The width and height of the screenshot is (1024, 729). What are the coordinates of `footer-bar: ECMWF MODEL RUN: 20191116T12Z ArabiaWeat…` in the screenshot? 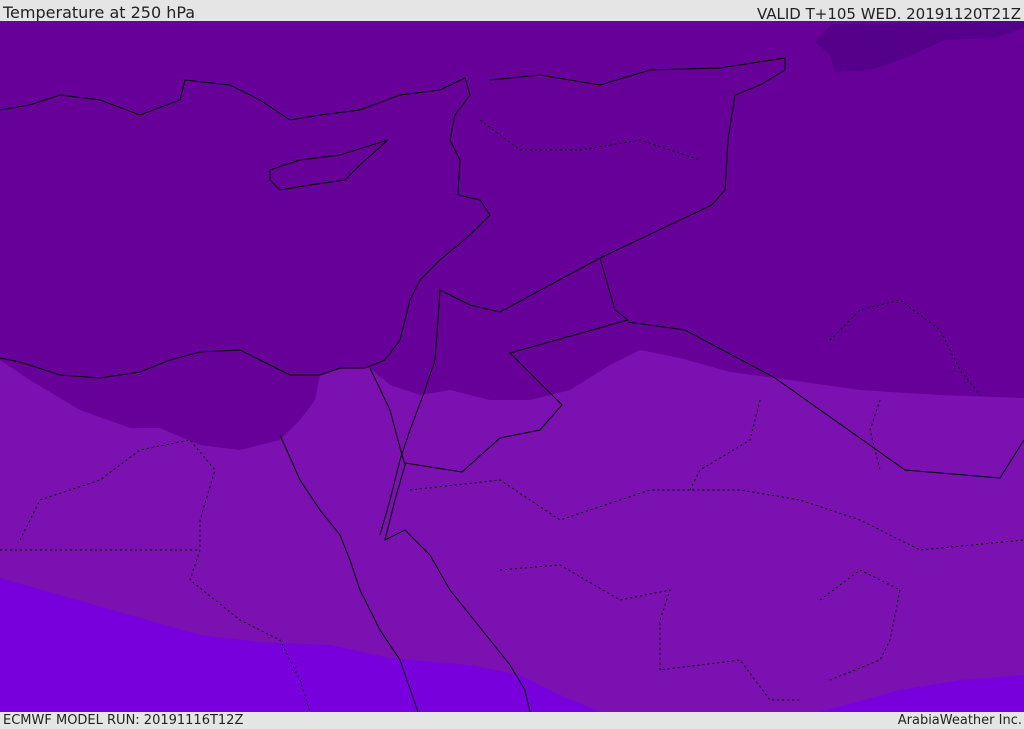 It's located at (512, 720).